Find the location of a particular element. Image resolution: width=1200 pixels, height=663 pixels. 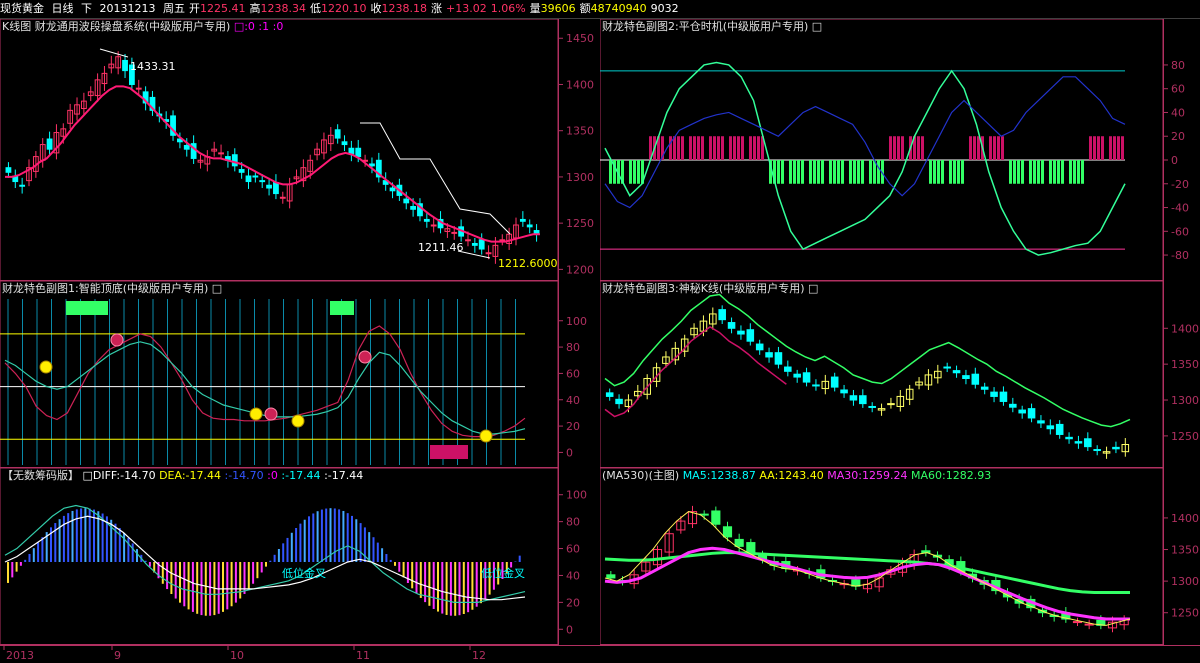

mode-label: 下 is located at coordinates (86, 8).